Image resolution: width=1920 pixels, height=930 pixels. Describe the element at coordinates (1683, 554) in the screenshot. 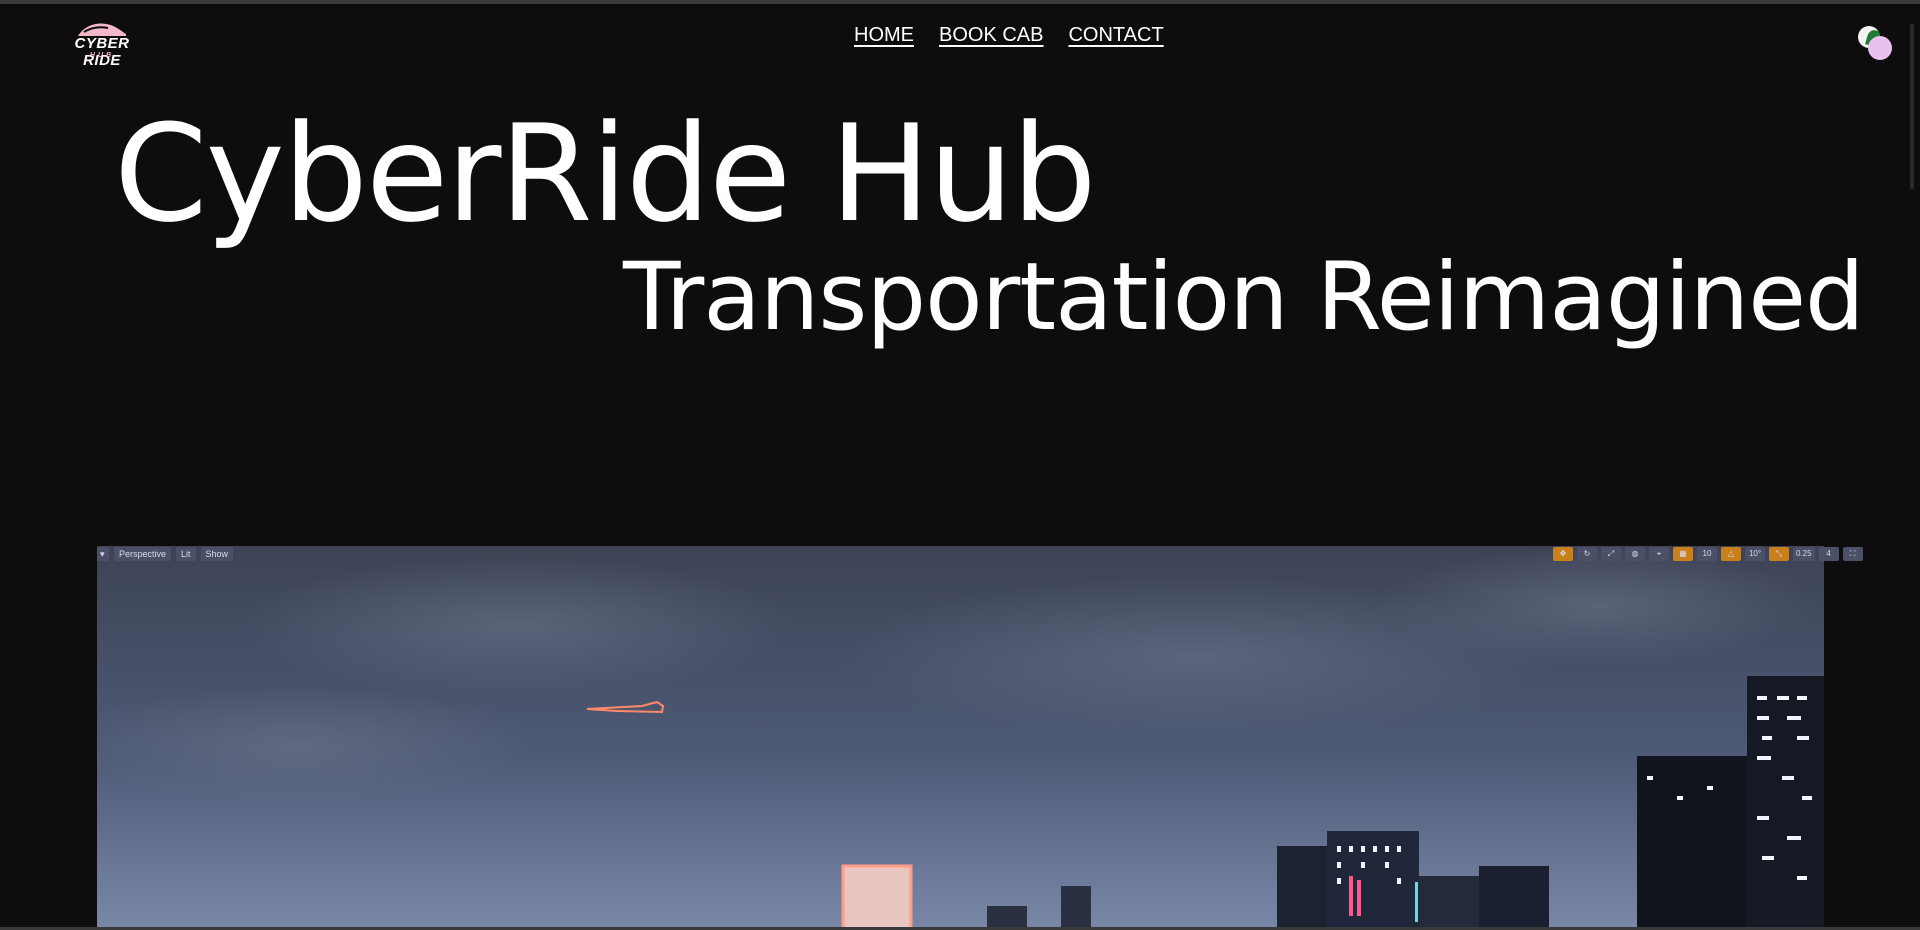

I see `grid-snap-icon: ▦` at that location.